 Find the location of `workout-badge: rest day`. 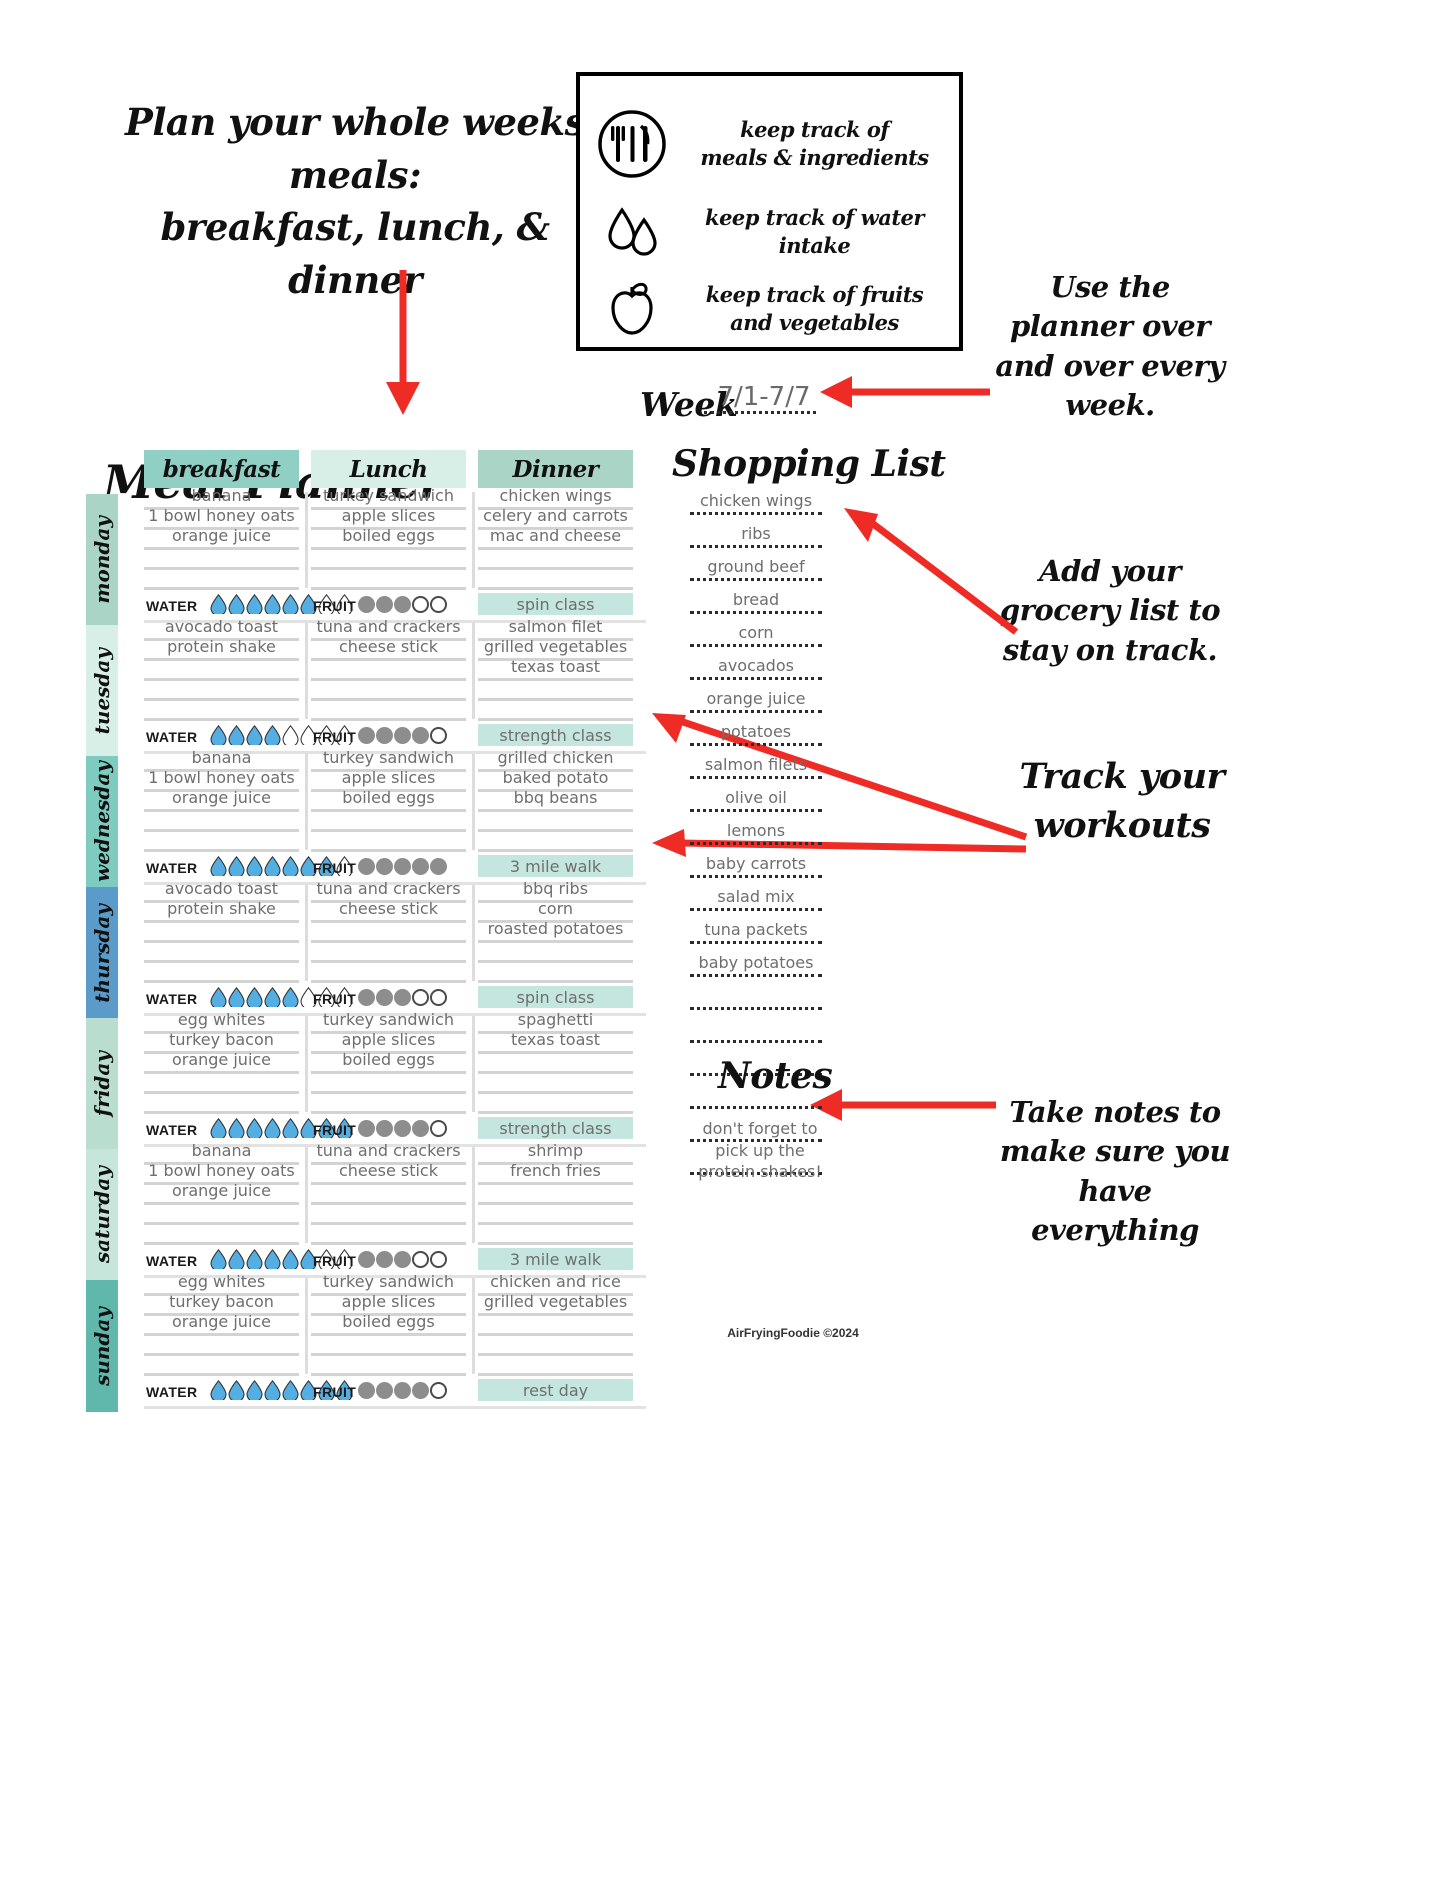

workout-badge: rest day is located at coordinates (555, 1390).